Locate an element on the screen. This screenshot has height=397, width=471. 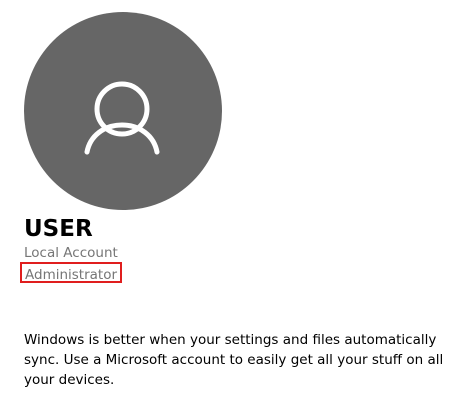
user-name: USER is located at coordinates (58, 229).